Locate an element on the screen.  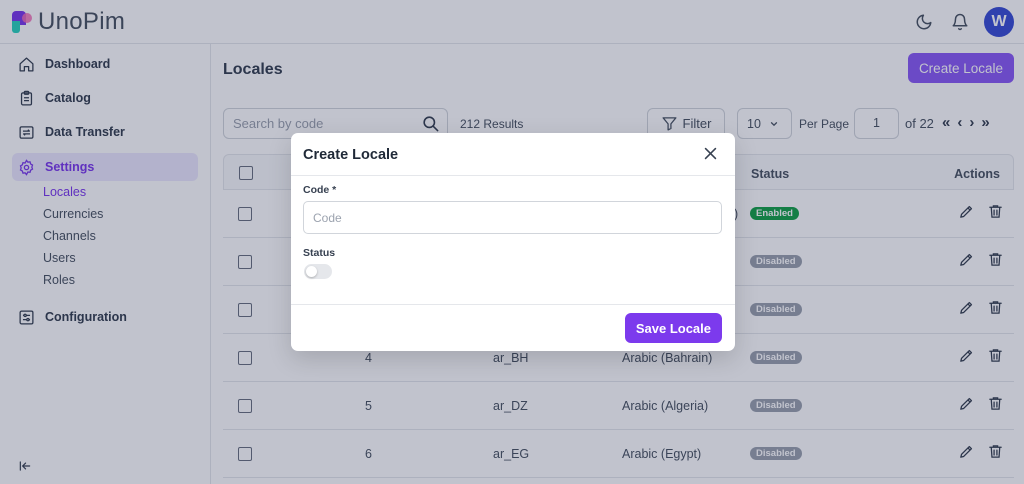
status-label: Status is located at coordinates (319, 253).